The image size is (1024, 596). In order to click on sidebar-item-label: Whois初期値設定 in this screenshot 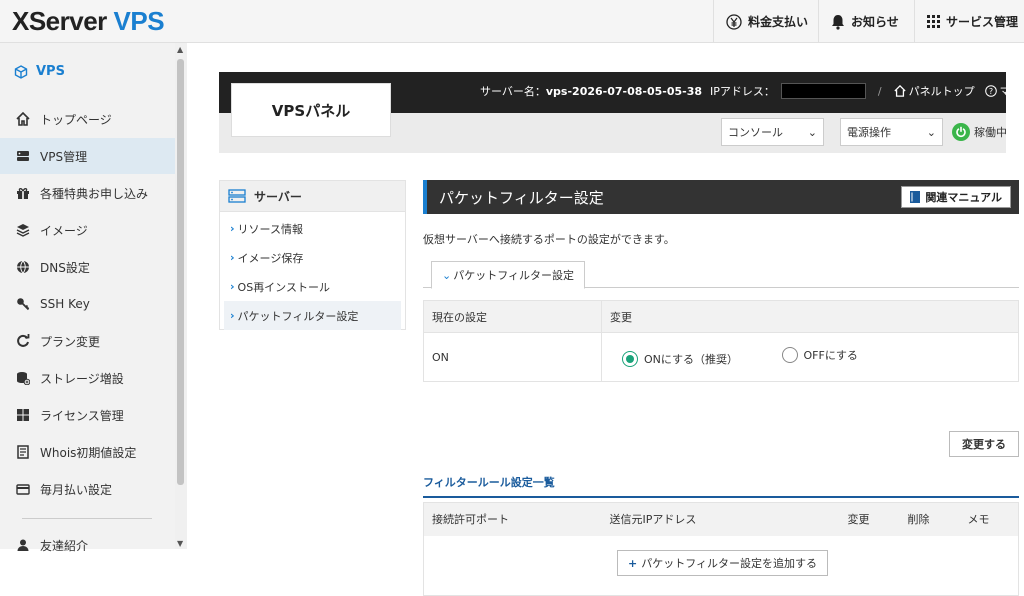, I will do `click(88, 452)`.